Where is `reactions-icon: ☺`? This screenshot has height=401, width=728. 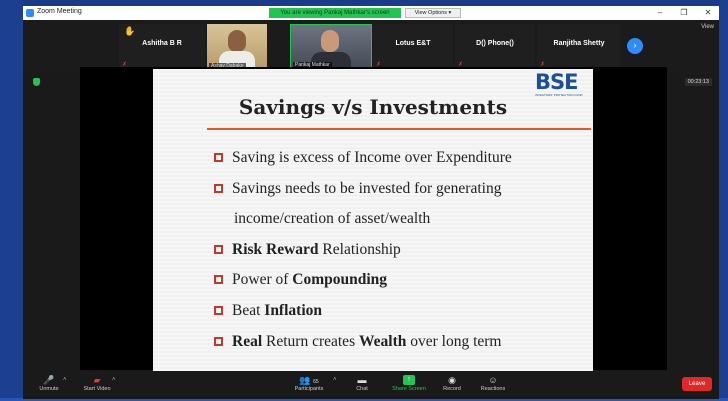 reactions-icon: ☺ is located at coordinates (493, 380).